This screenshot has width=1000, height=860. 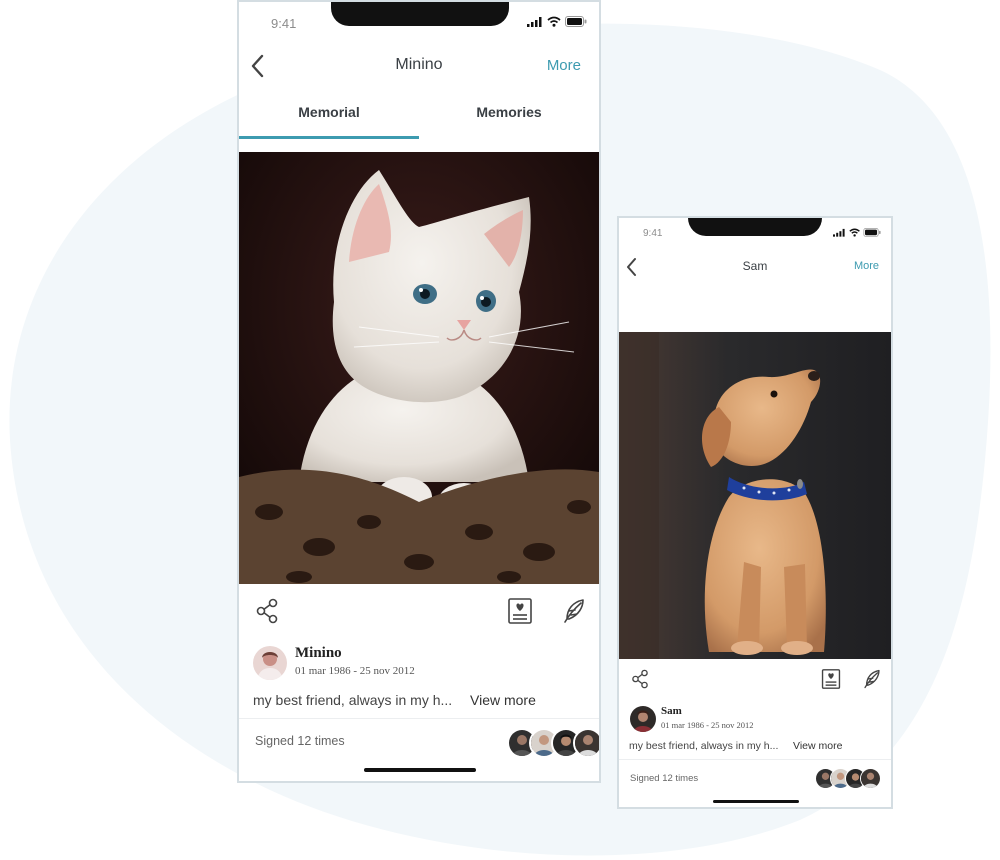 I want to click on page-title: Minino, so click(x=419, y=64).